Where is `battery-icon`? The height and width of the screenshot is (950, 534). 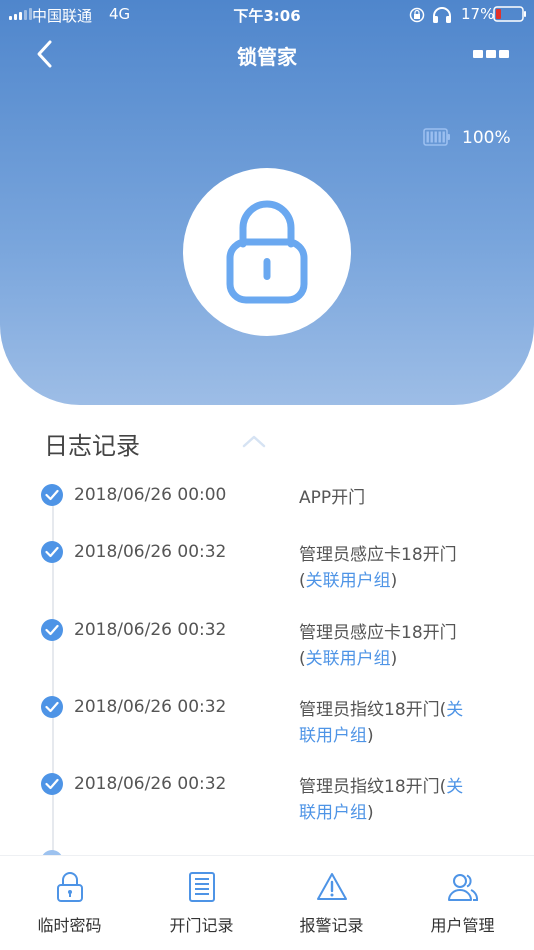
battery-icon is located at coordinates (509, 14).